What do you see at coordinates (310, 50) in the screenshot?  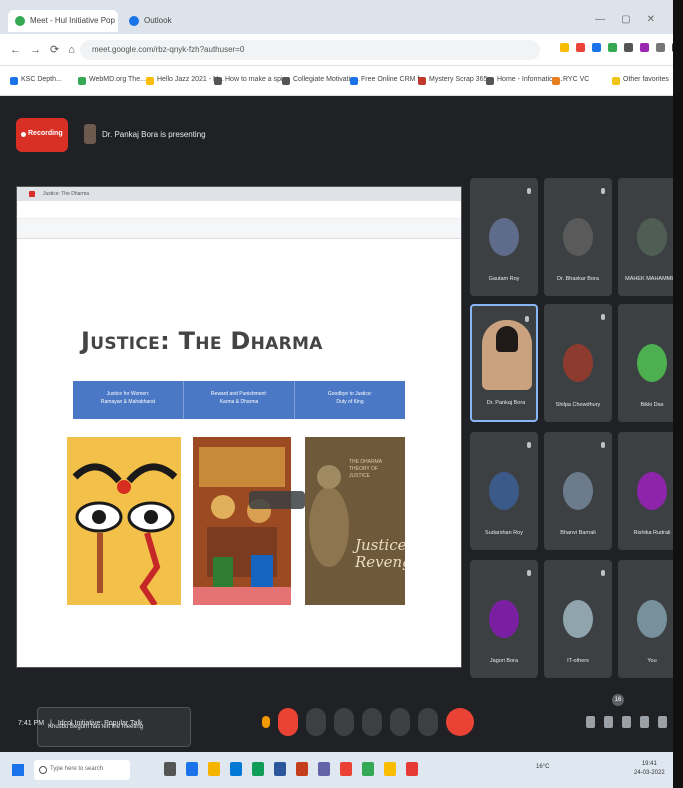 I see `url-input: meet.google.com/rbz-qnyk-fzh?authuser=0` at bounding box center [310, 50].